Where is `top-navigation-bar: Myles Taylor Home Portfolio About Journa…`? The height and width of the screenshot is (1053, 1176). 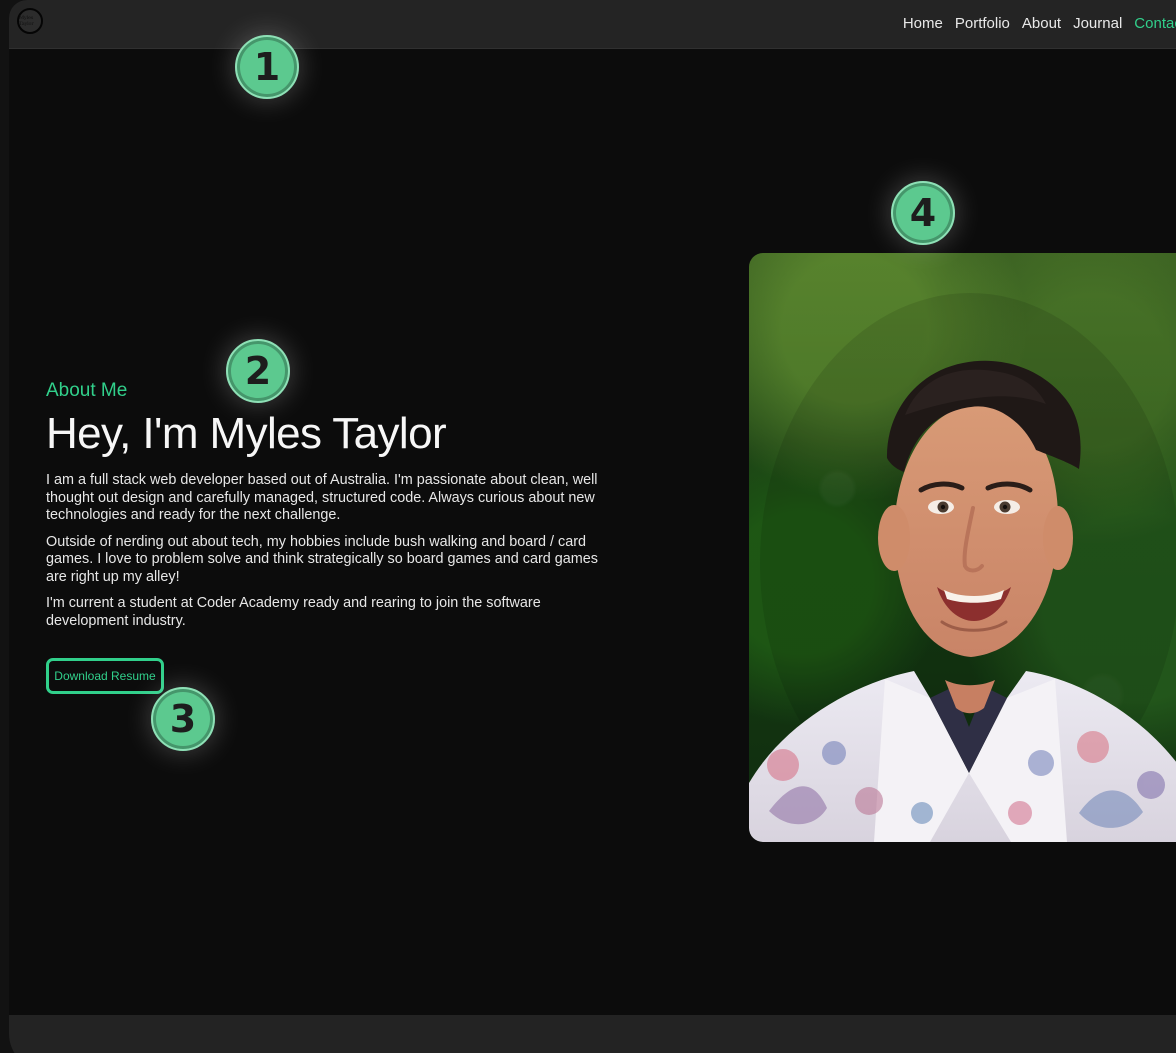 top-navigation-bar: Myles Taylor Home Portfolio About Journa… is located at coordinates (592, 24).